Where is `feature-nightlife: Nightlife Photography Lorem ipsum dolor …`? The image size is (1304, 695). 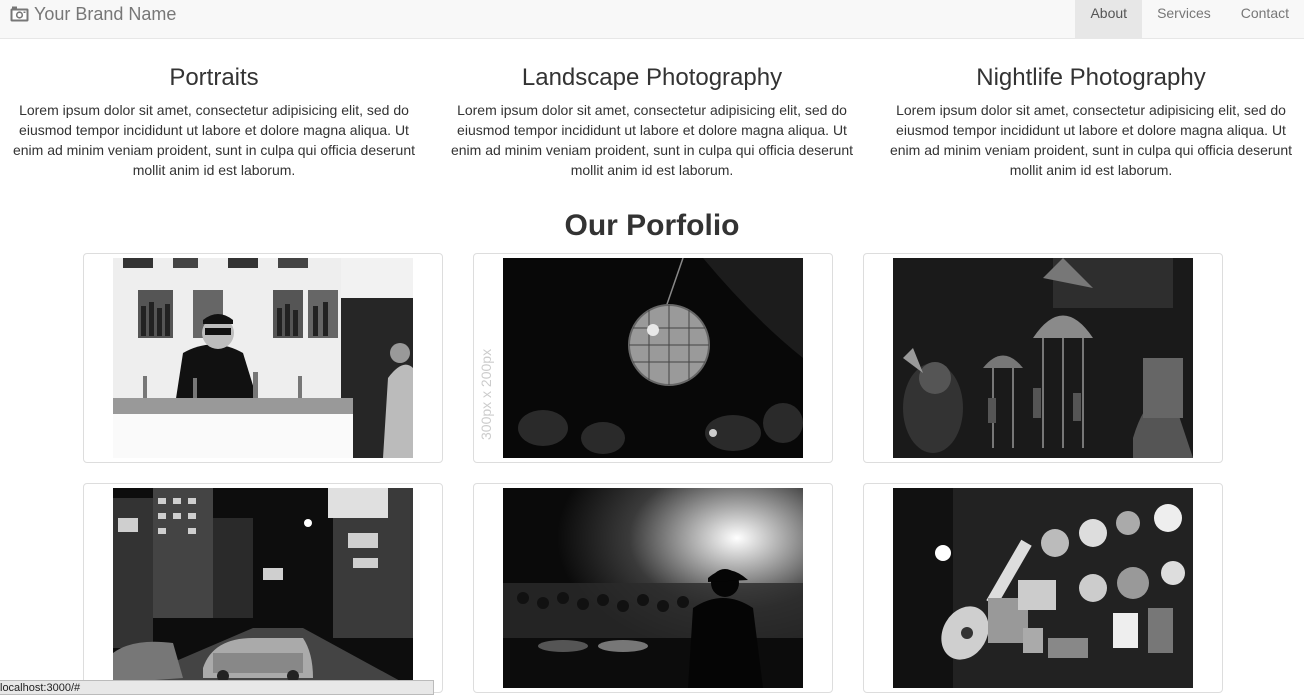
feature-nightlife: Nightlife Photography Lorem ipsum dolor … is located at coordinates (1091, 121).